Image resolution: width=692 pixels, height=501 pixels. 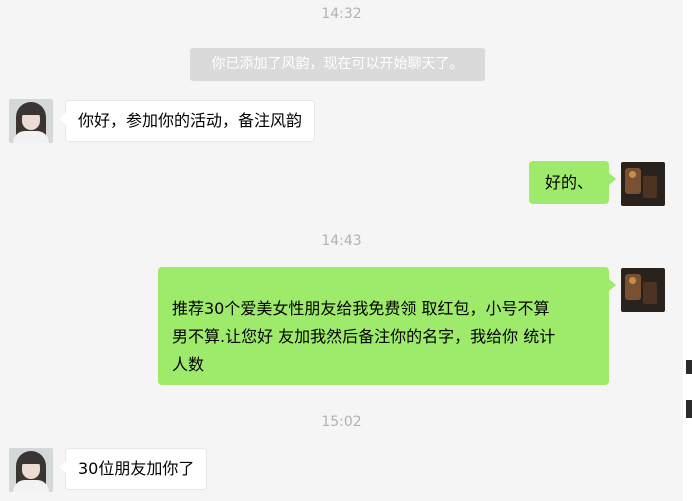 What do you see at coordinates (136, 468) in the screenshot?
I see `message-text: 30位朋友加你了` at bounding box center [136, 468].